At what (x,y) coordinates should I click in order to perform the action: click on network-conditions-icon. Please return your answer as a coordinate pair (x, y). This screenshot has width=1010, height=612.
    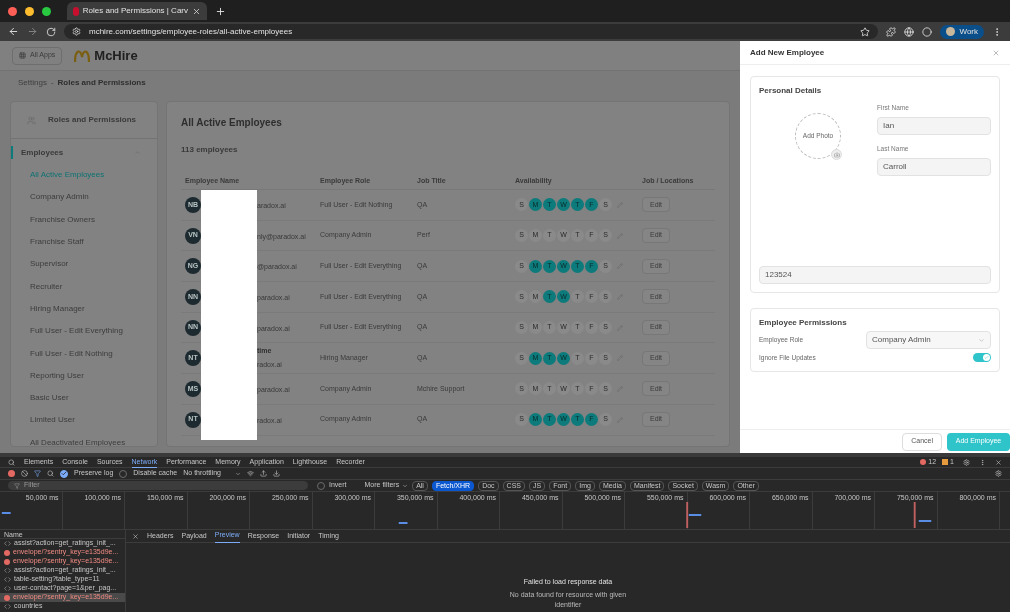
    Looking at the image, I should click on (250, 473).